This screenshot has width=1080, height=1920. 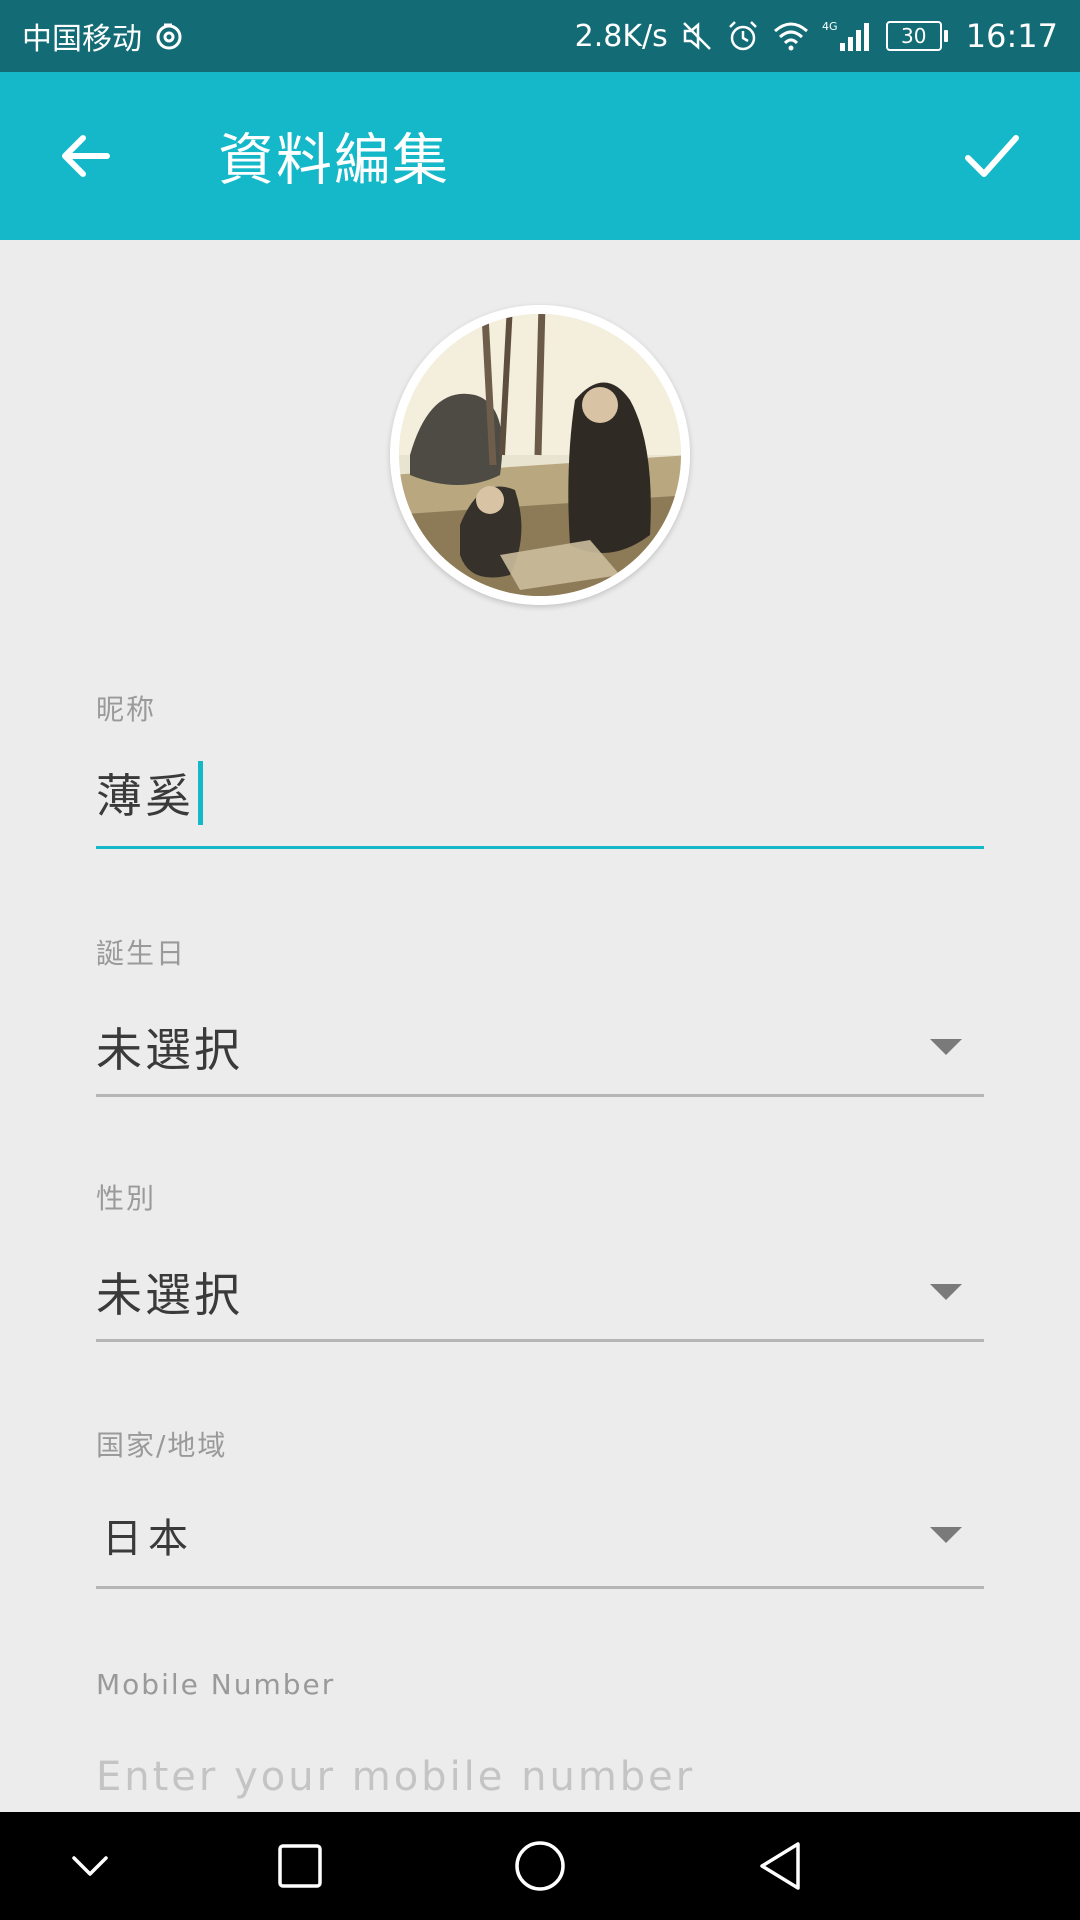 I want to click on navigation-bar, so click(x=540, y=1866).